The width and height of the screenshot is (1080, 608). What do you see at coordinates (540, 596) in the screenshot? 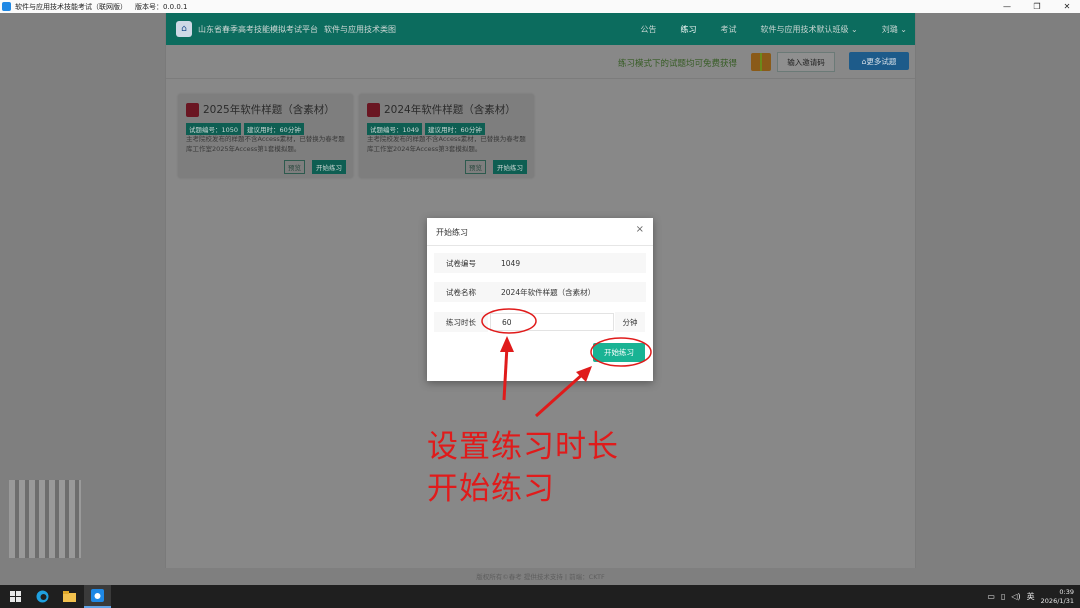
I see `taskbar: ▭ ▯ ◁) 英 0:39 2026/1/31` at bounding box center [540, 596].